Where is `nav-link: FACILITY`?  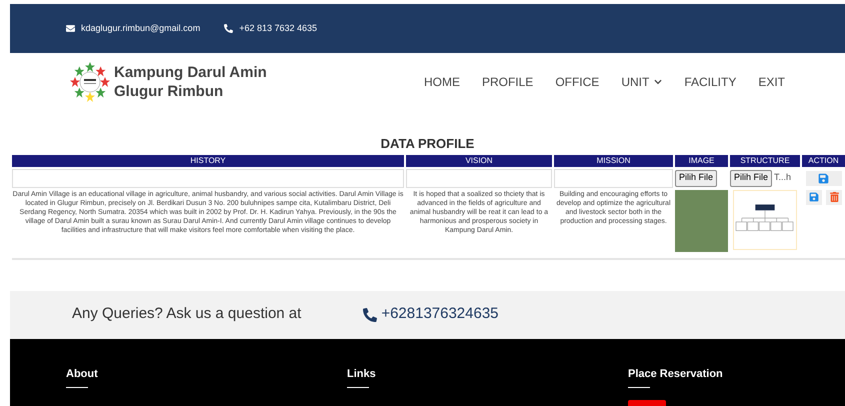 nav-link: FACILITY is located at coordinates (710, 81).